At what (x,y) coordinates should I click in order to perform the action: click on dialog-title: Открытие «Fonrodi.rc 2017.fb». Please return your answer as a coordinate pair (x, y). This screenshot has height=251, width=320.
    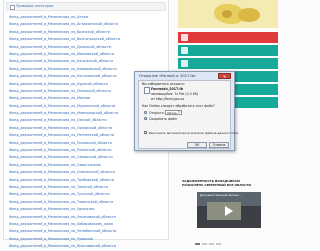
    Looking at the image, I should click on (168, 76).